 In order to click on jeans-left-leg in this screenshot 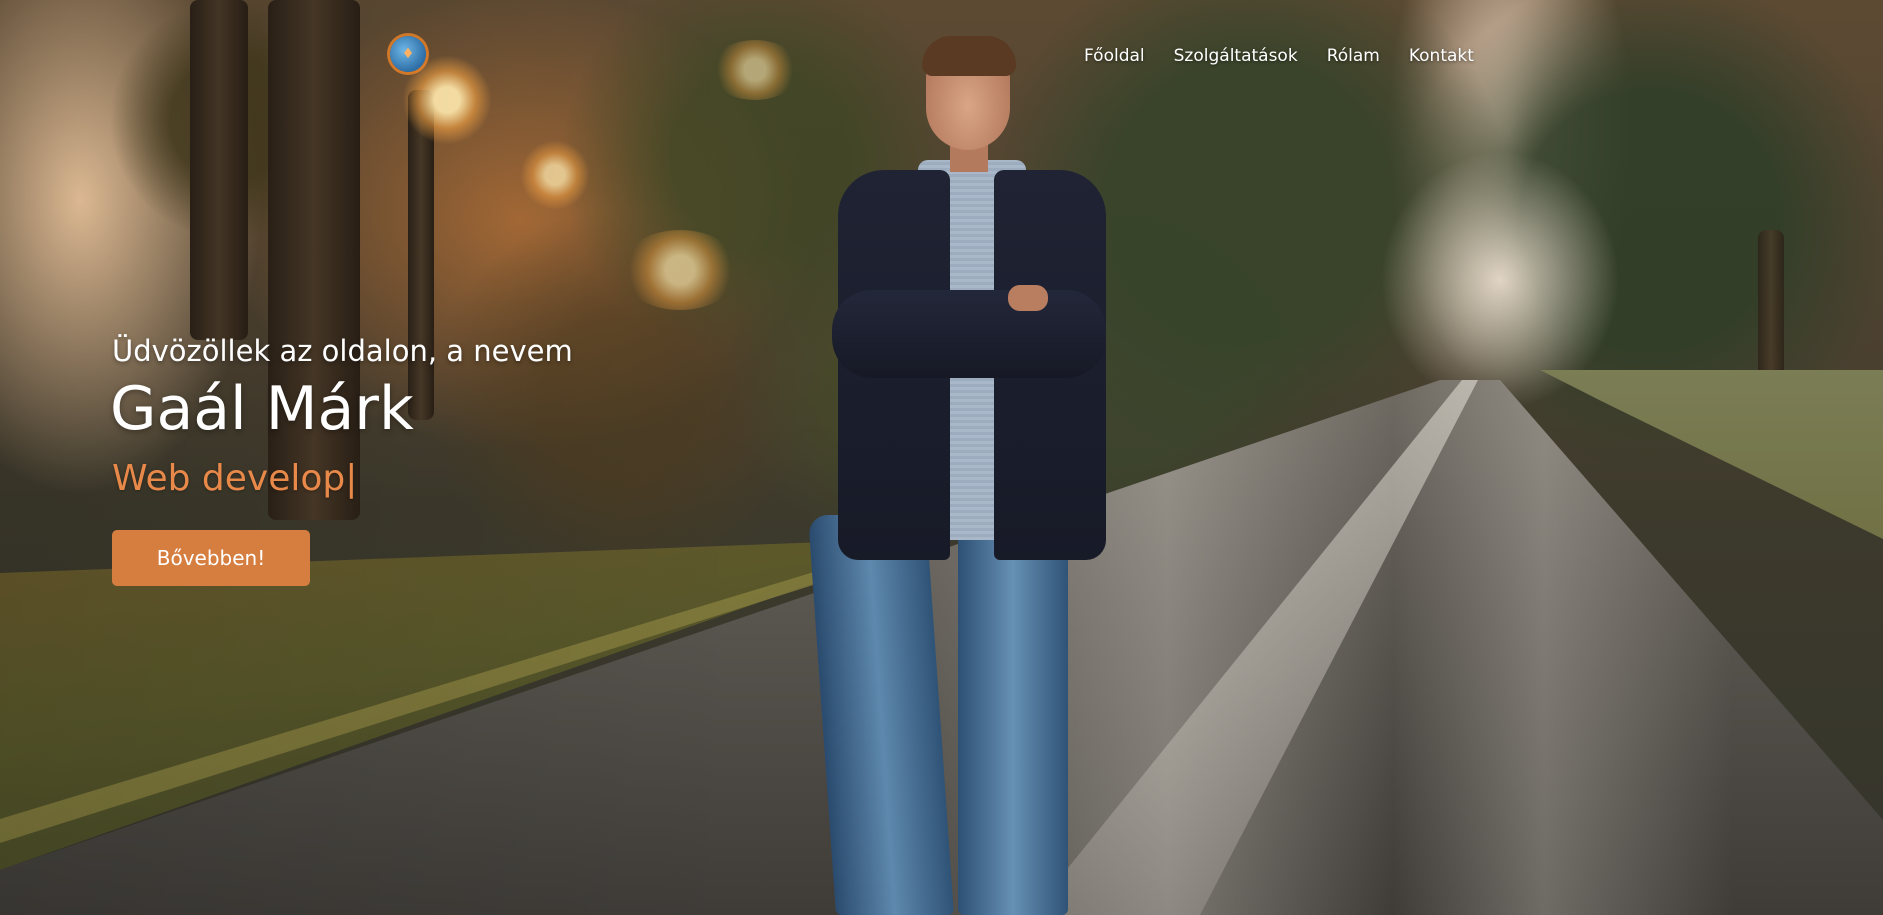, I will do `click(881, 715)`.